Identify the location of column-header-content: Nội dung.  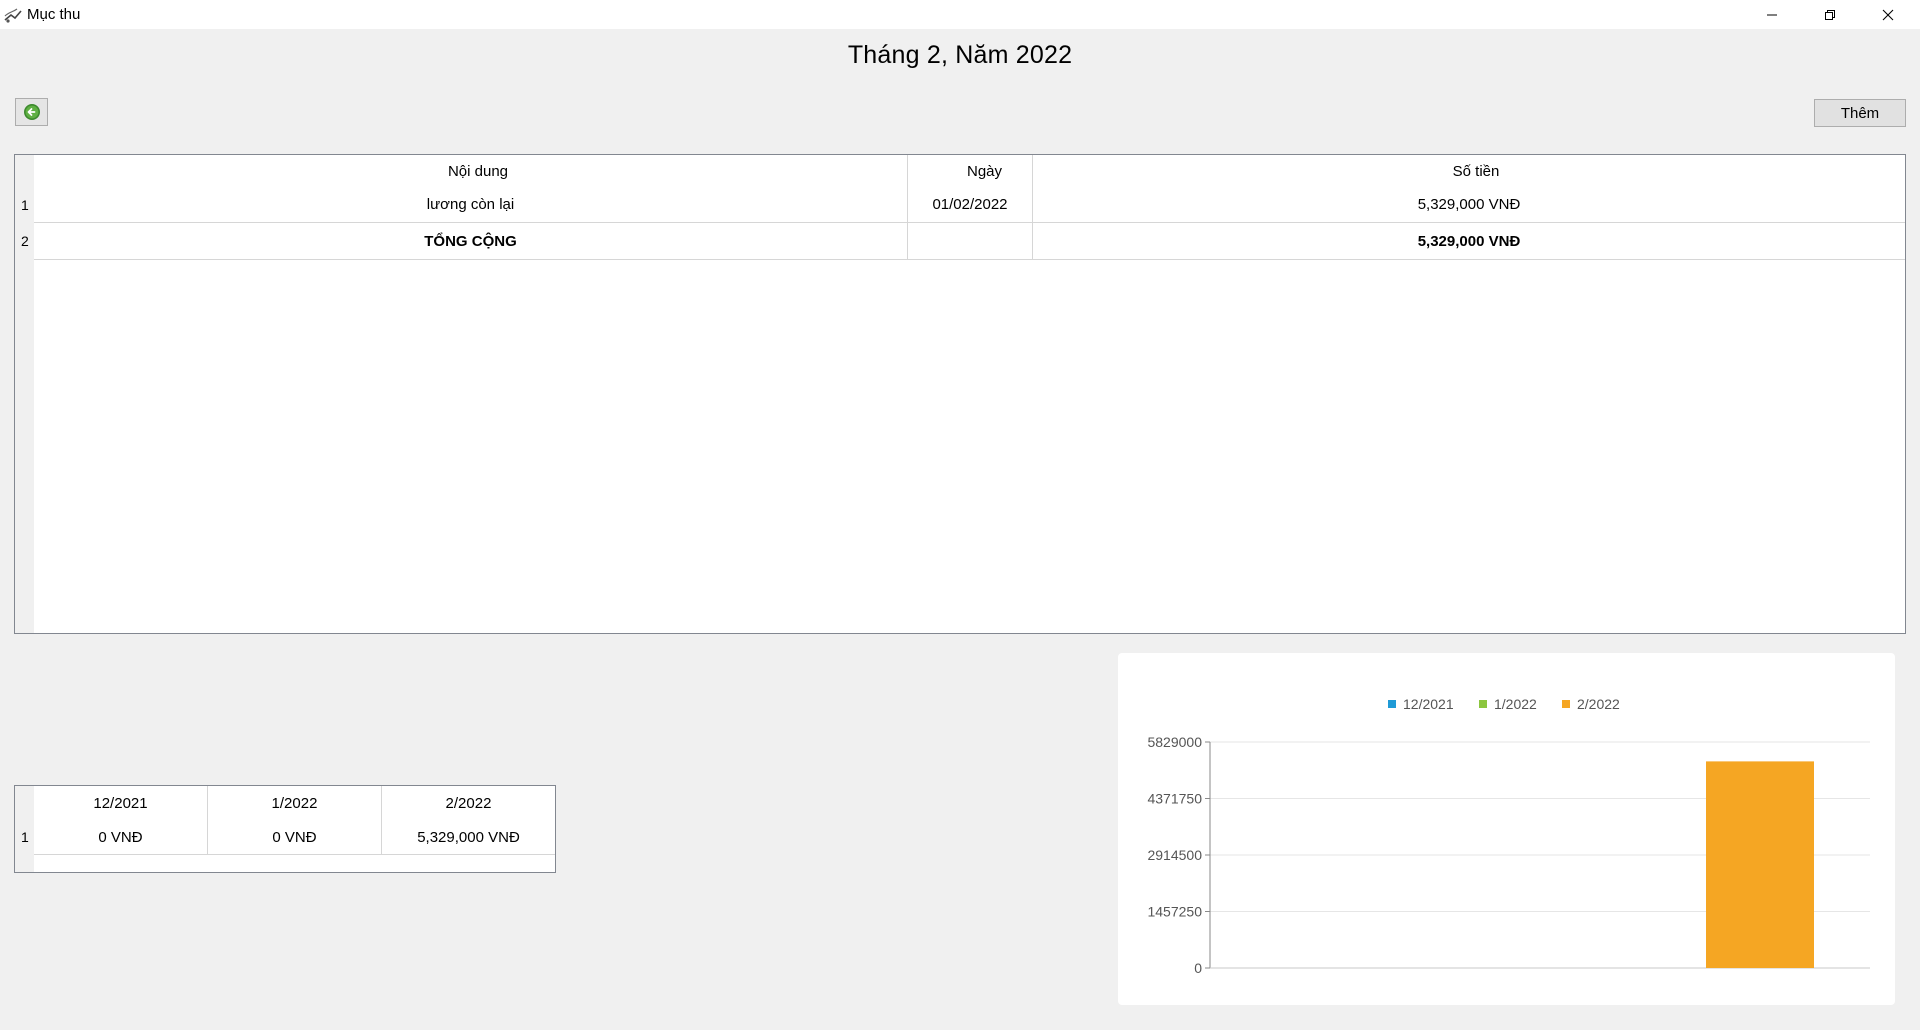
(478, 171).